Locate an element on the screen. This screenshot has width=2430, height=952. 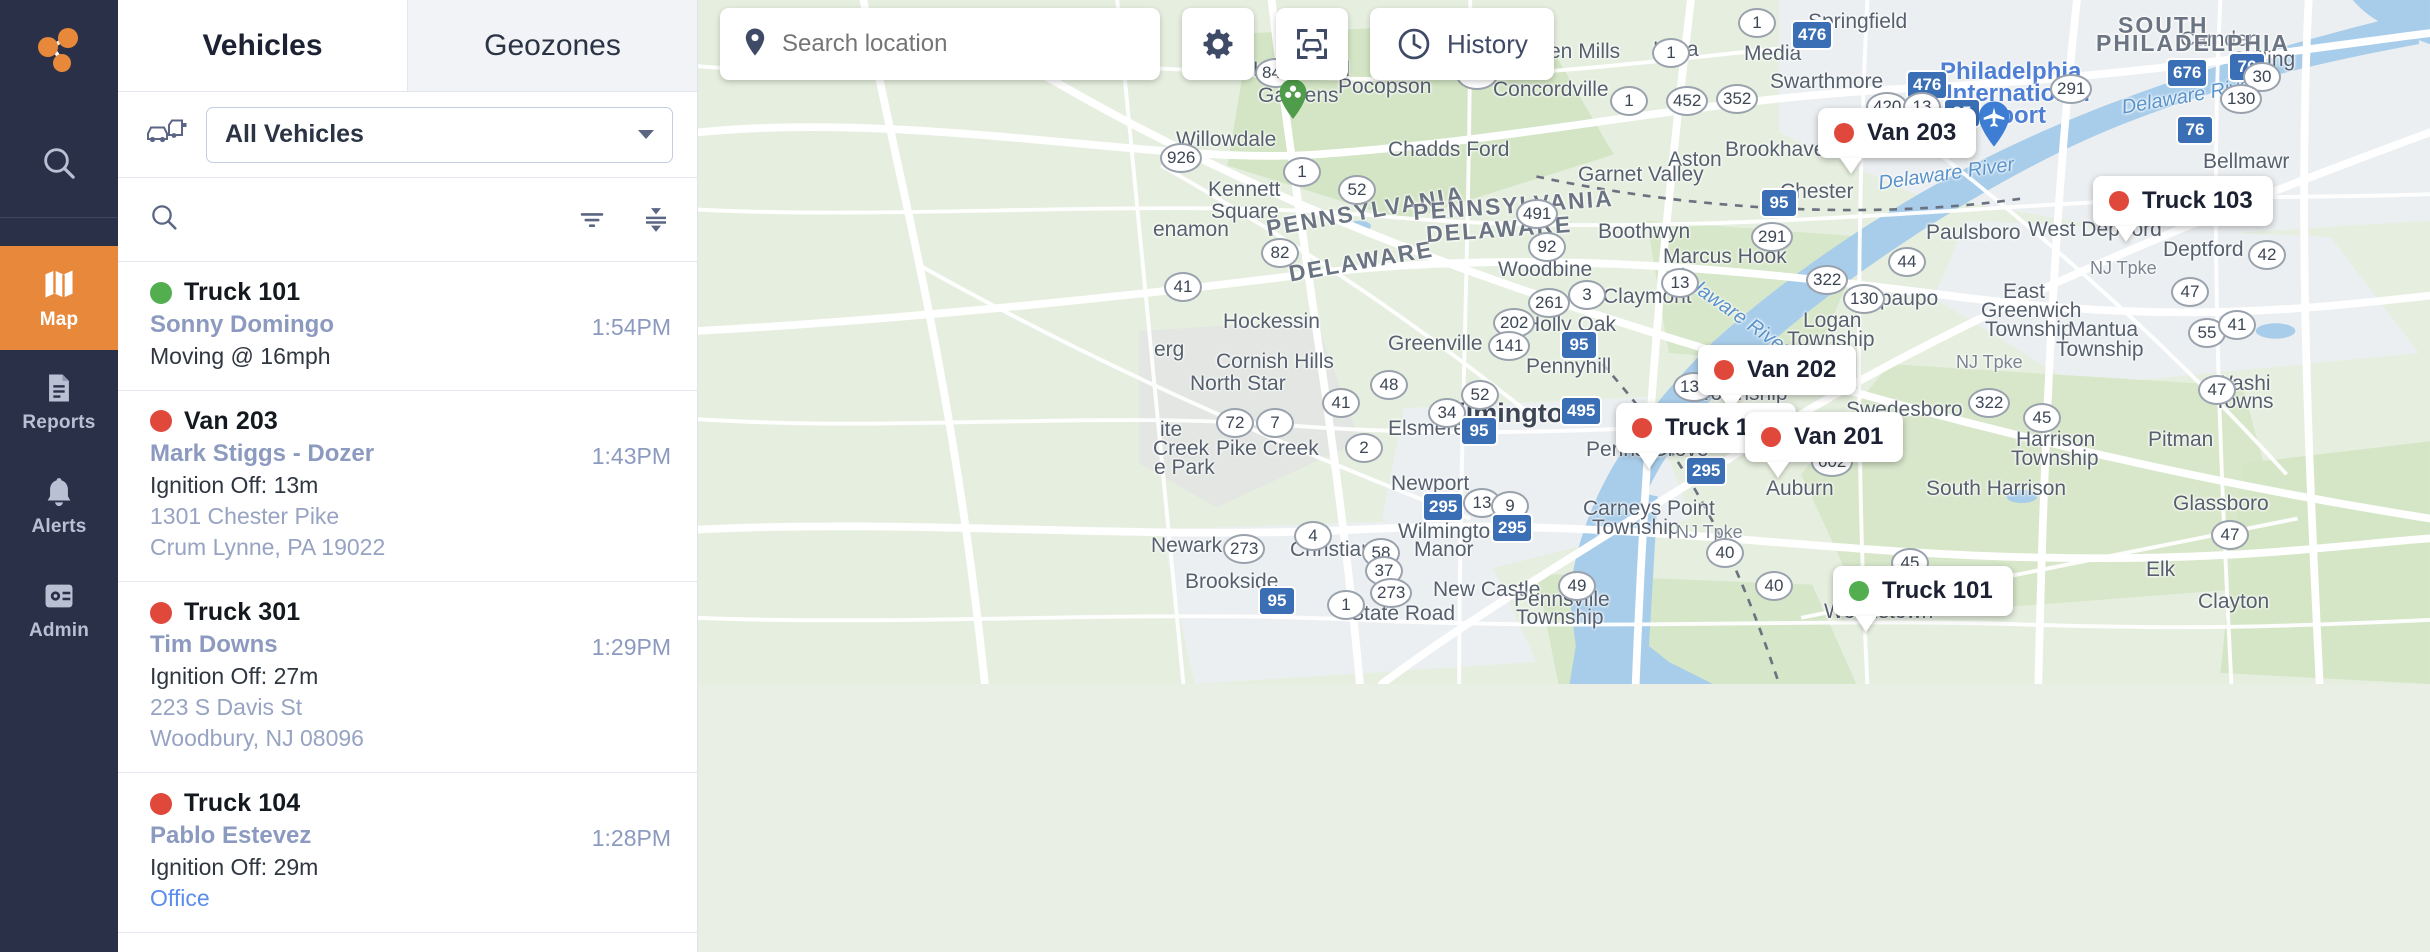
map-settings-button is located at coordinates (1218, 44).